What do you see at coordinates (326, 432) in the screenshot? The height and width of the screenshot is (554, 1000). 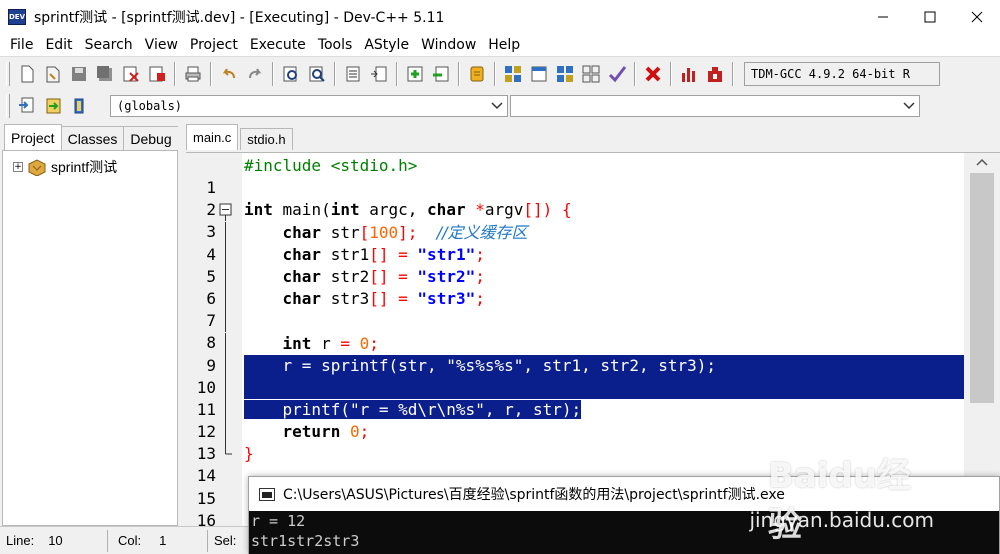 I see `line-code: return 0;` at bounding box center [326, 432].